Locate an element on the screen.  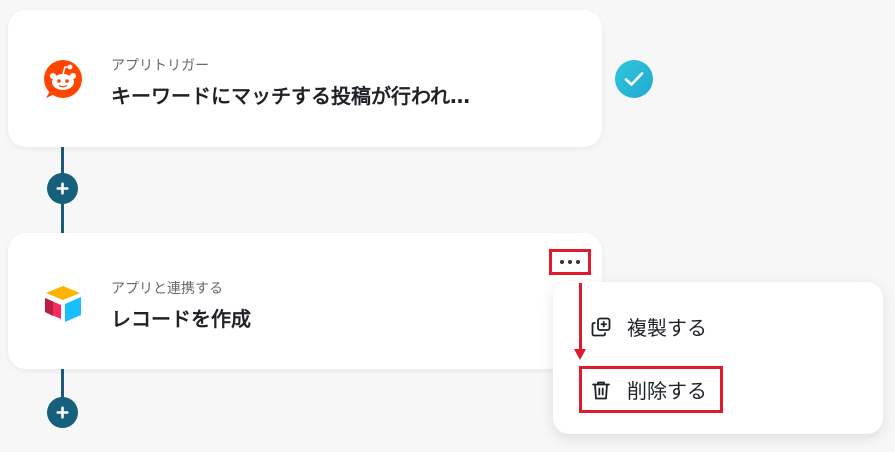
reddit-logo-icon is located at coordinates (63, 79).